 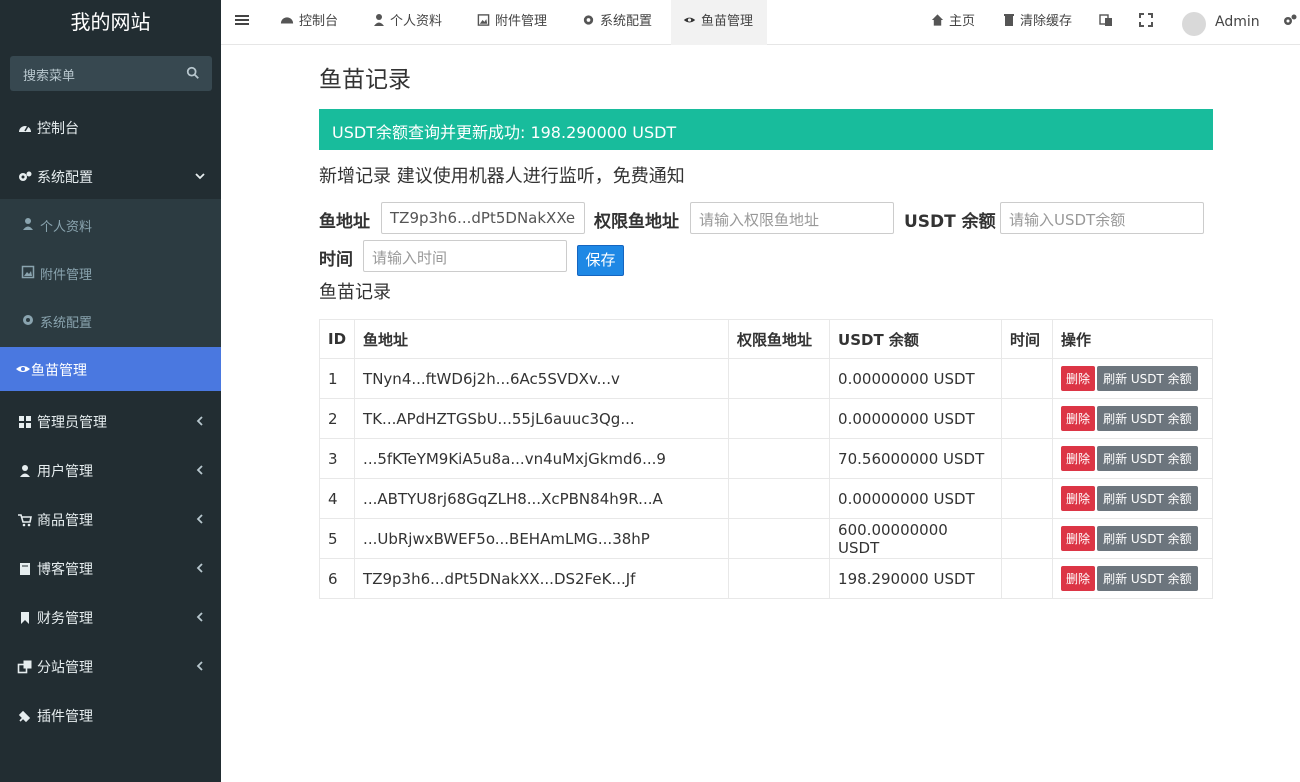 I want to click on cell-id: 4, so click(x=337, y=498).